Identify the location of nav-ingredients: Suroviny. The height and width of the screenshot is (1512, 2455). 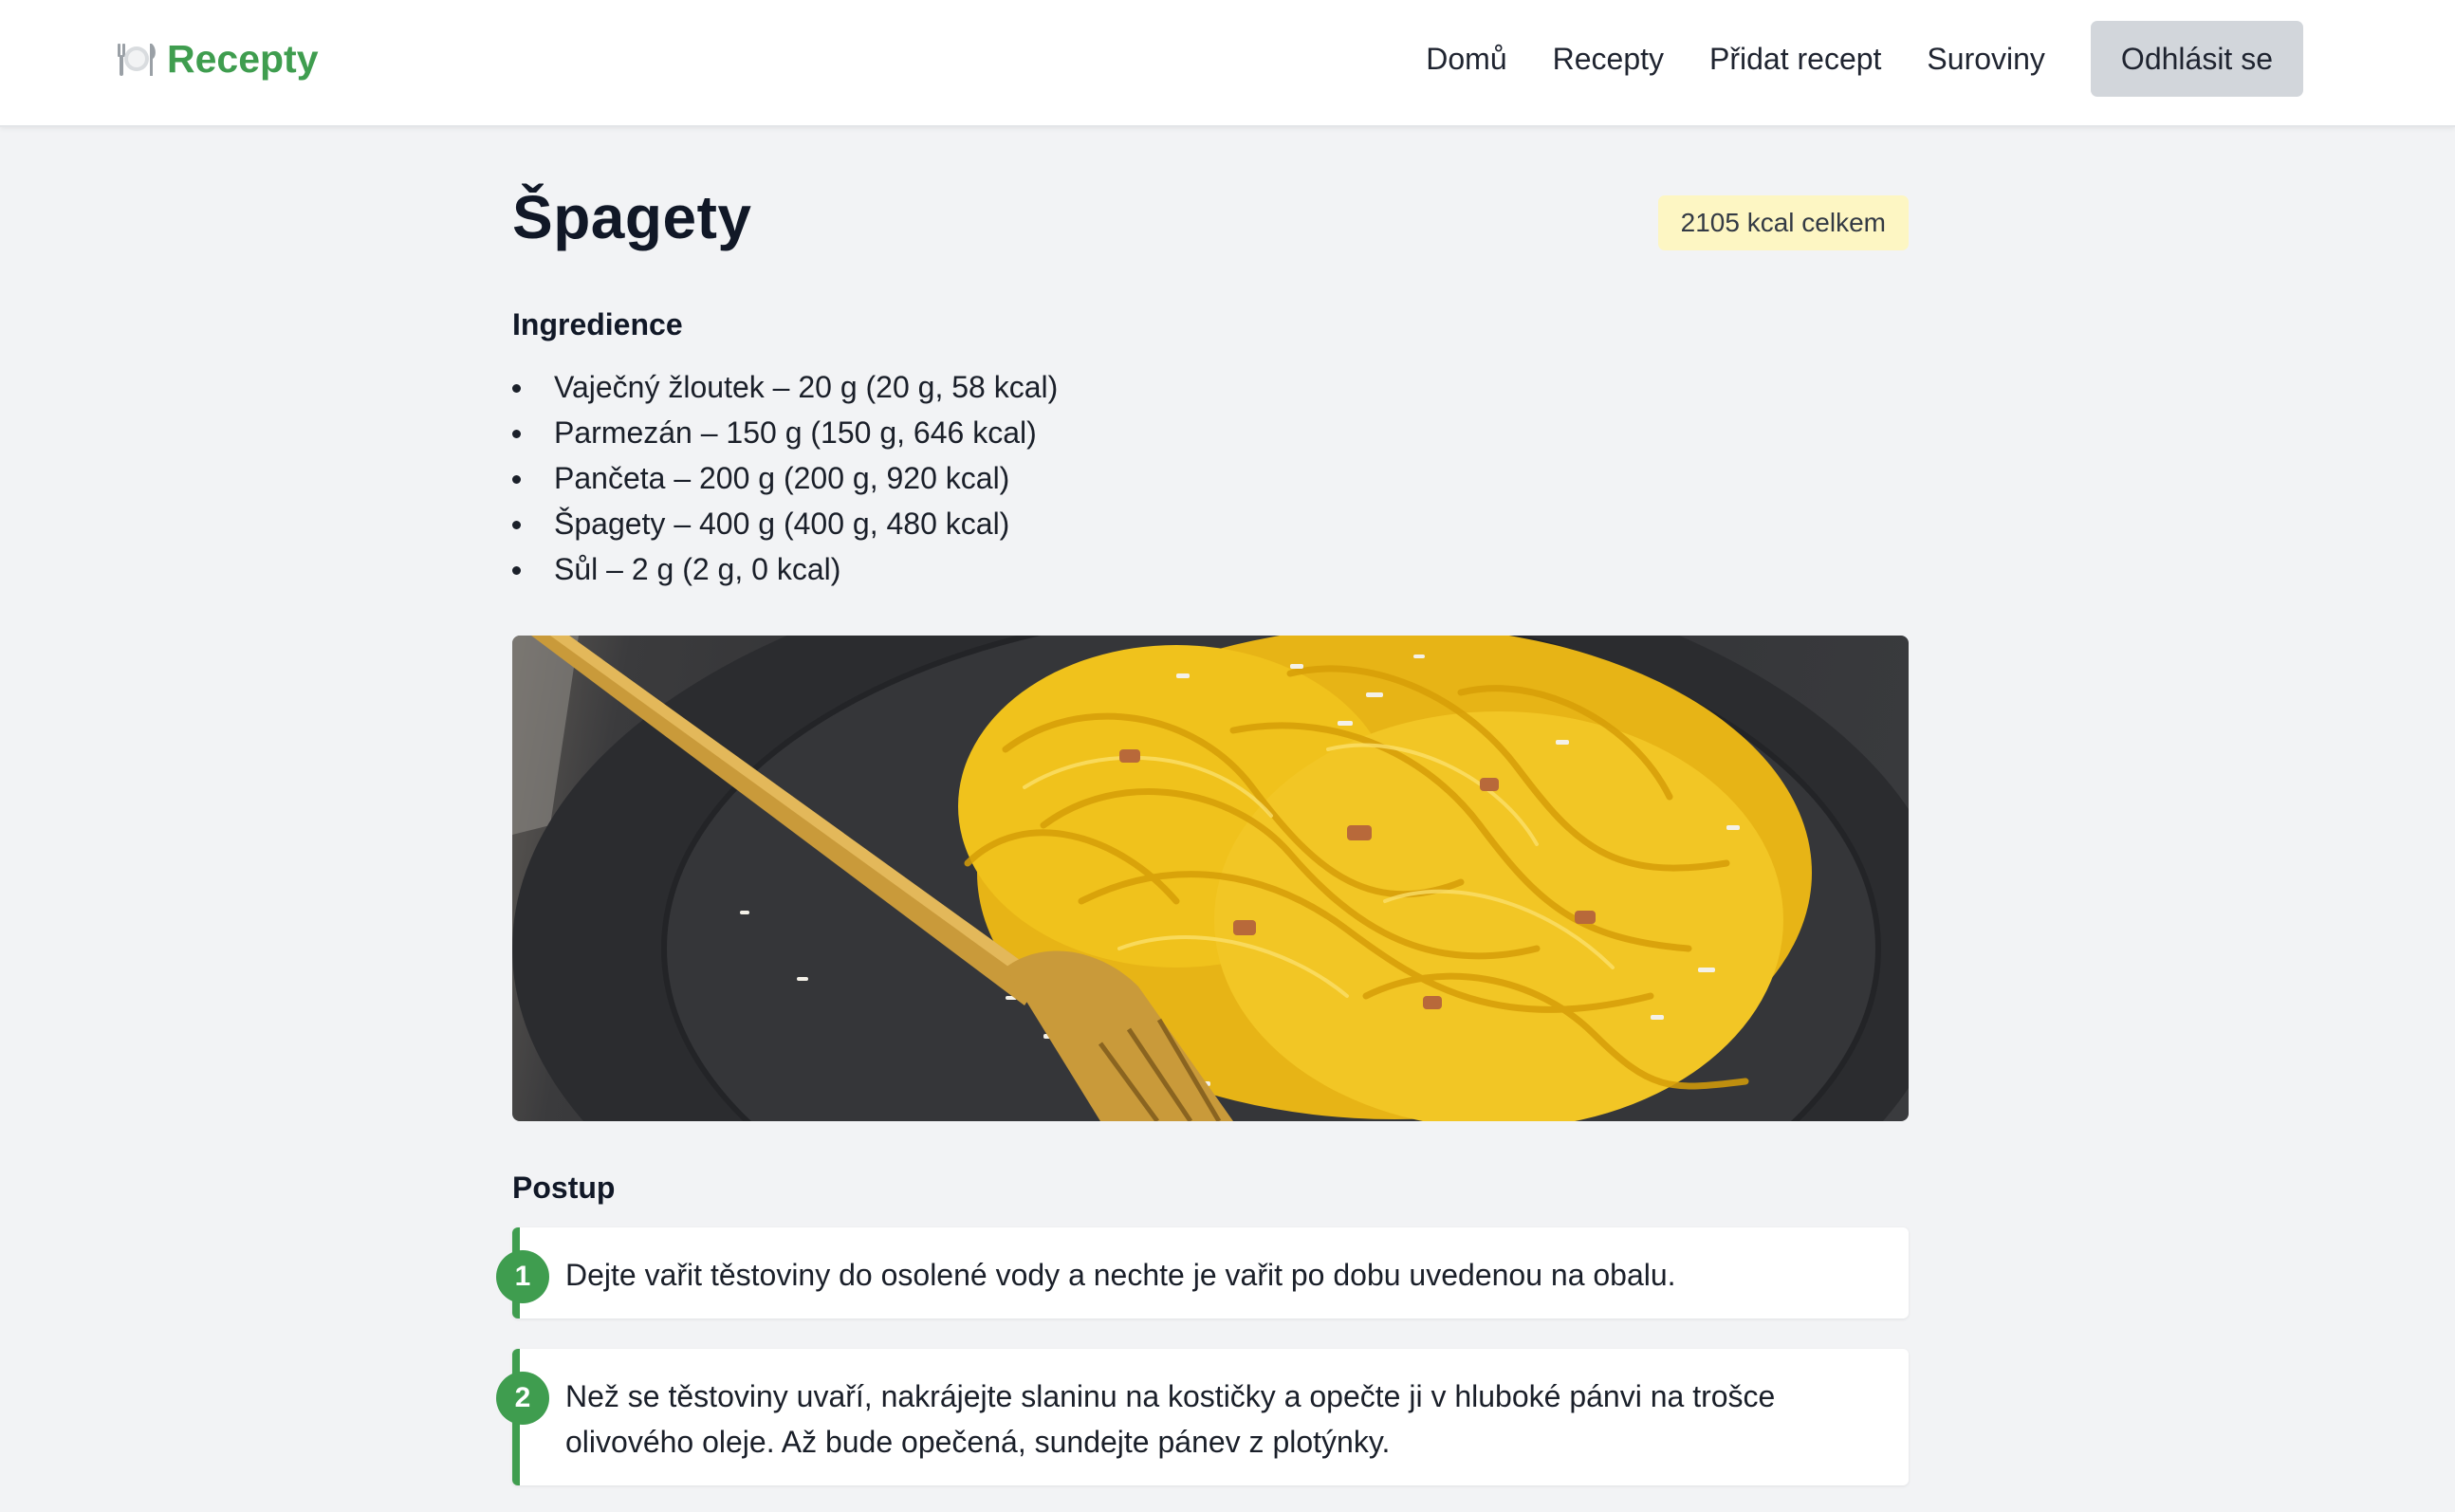
(1986, 59).